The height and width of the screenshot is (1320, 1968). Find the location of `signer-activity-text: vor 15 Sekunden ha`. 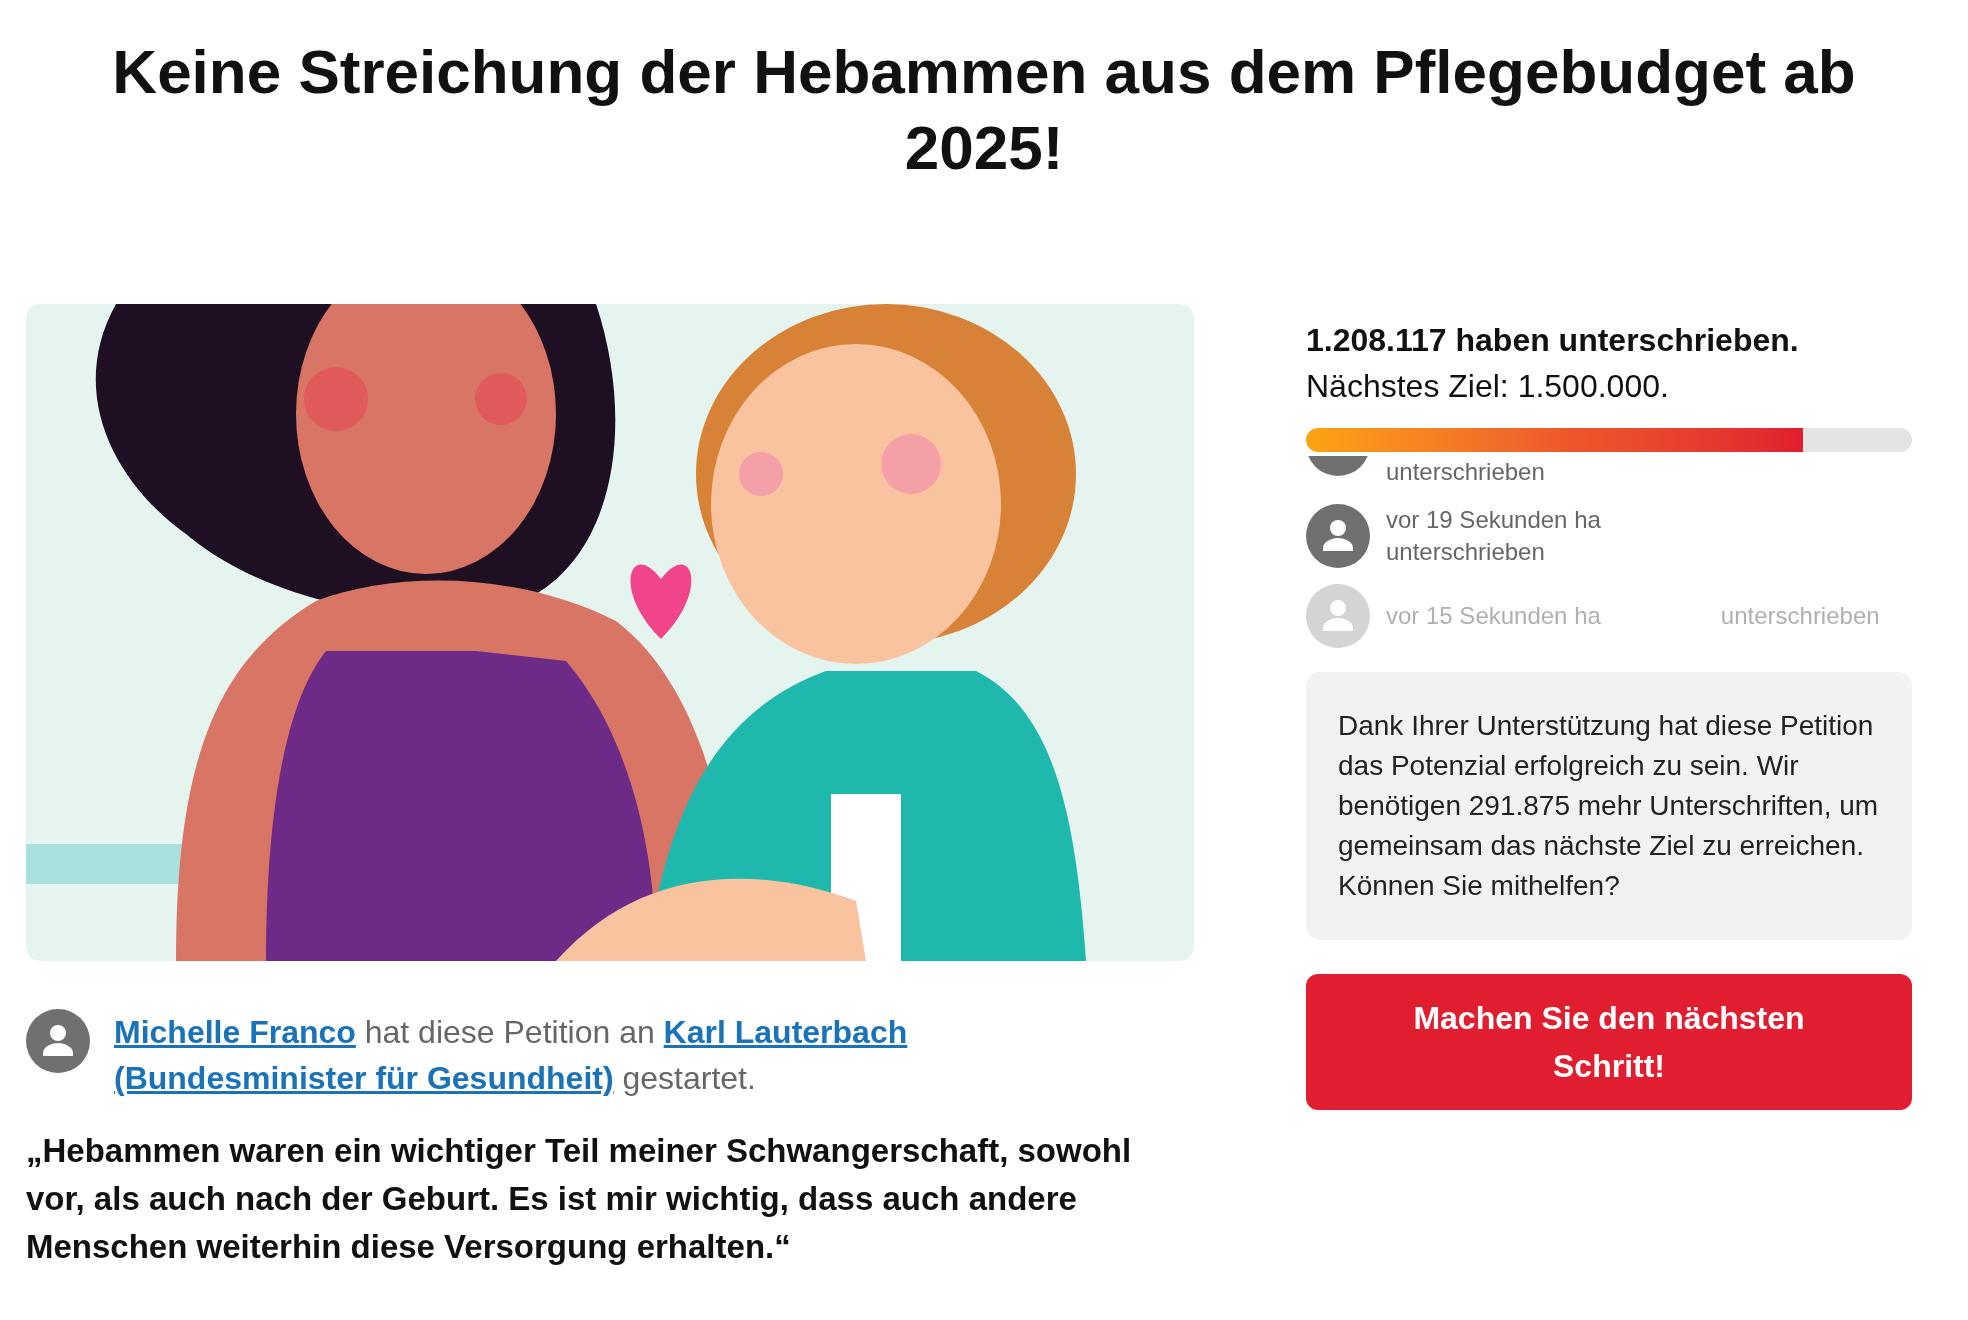

signer-activity-text: vor 15 Sekunden ha is located at coordinates (1493, 616).